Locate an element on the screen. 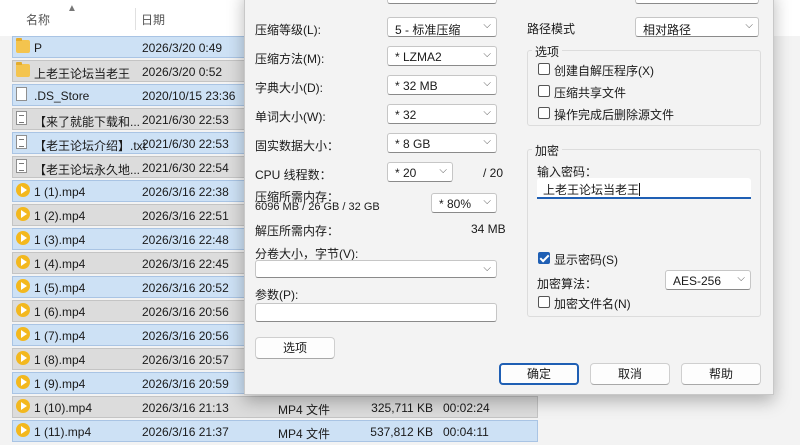 The image size is (800, 445). file-name: 1 (8).mp4 is located at coordinates (60, 360).